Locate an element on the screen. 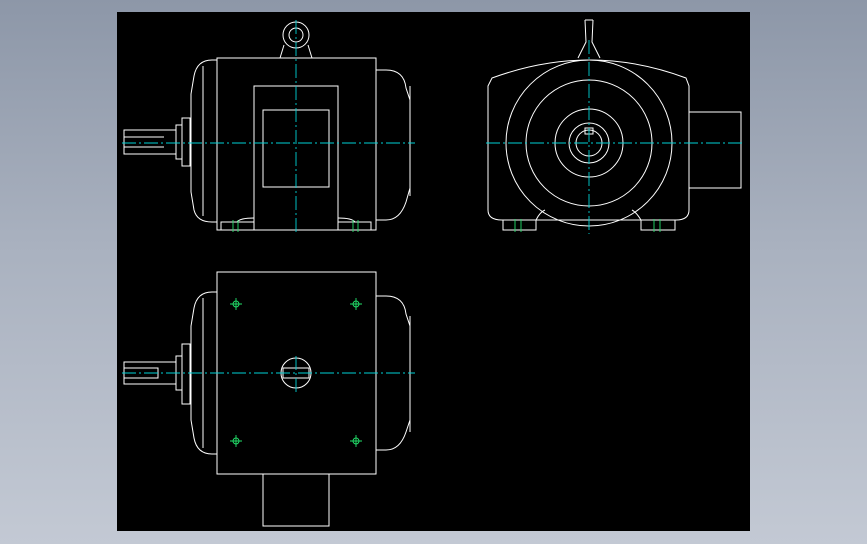 The height and width of the screenshot is (544, 867). top-shaft is located at coordinates (157, 374).